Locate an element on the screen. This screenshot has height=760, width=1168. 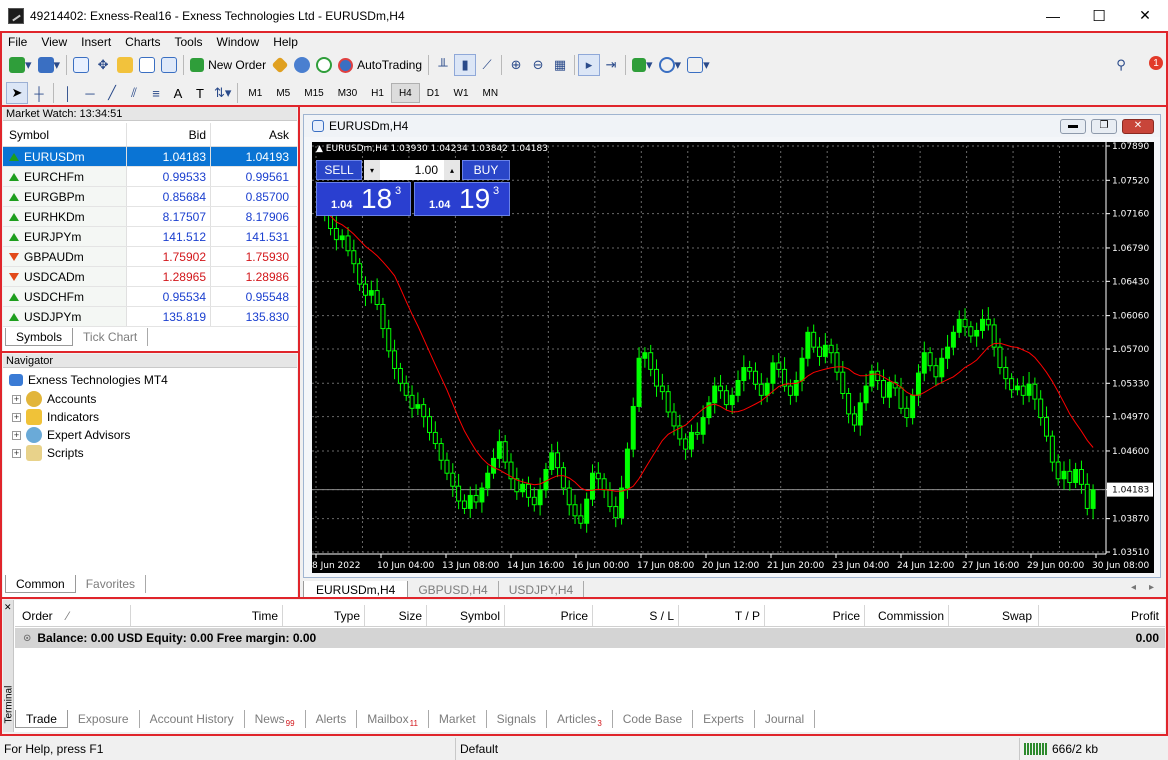
tab-trade: Trade is located at coordinates (41, 719).